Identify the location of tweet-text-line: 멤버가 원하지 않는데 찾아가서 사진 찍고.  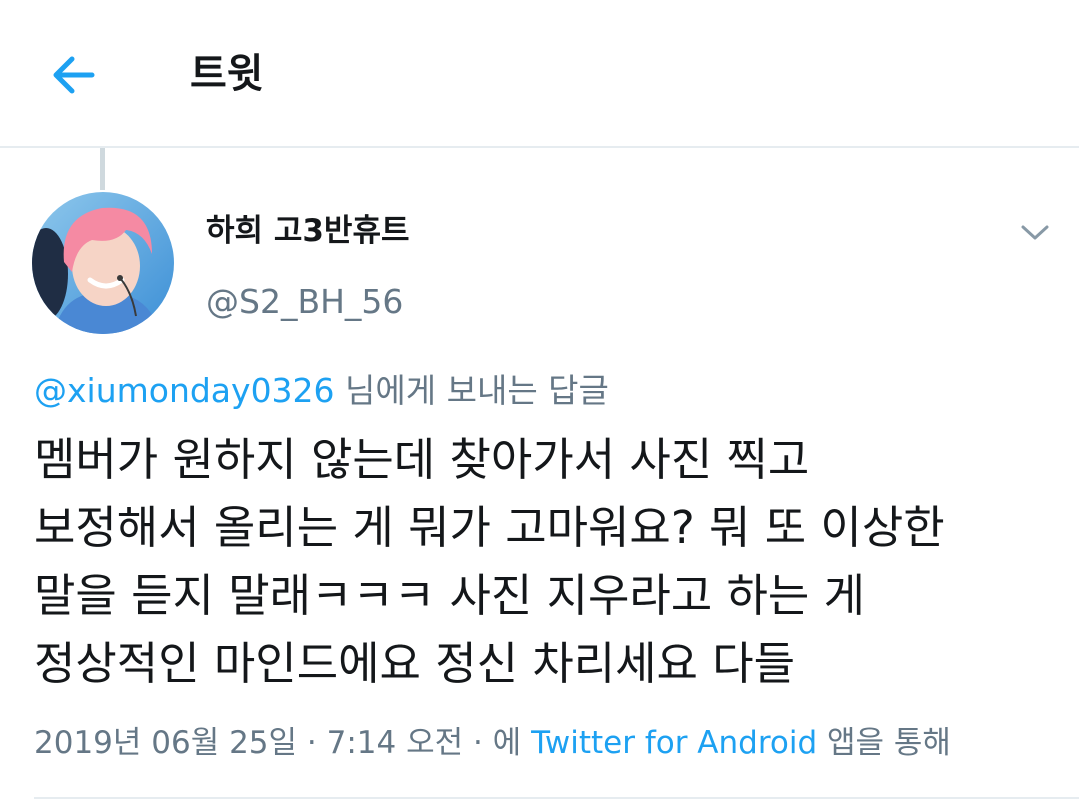
(422, 459).